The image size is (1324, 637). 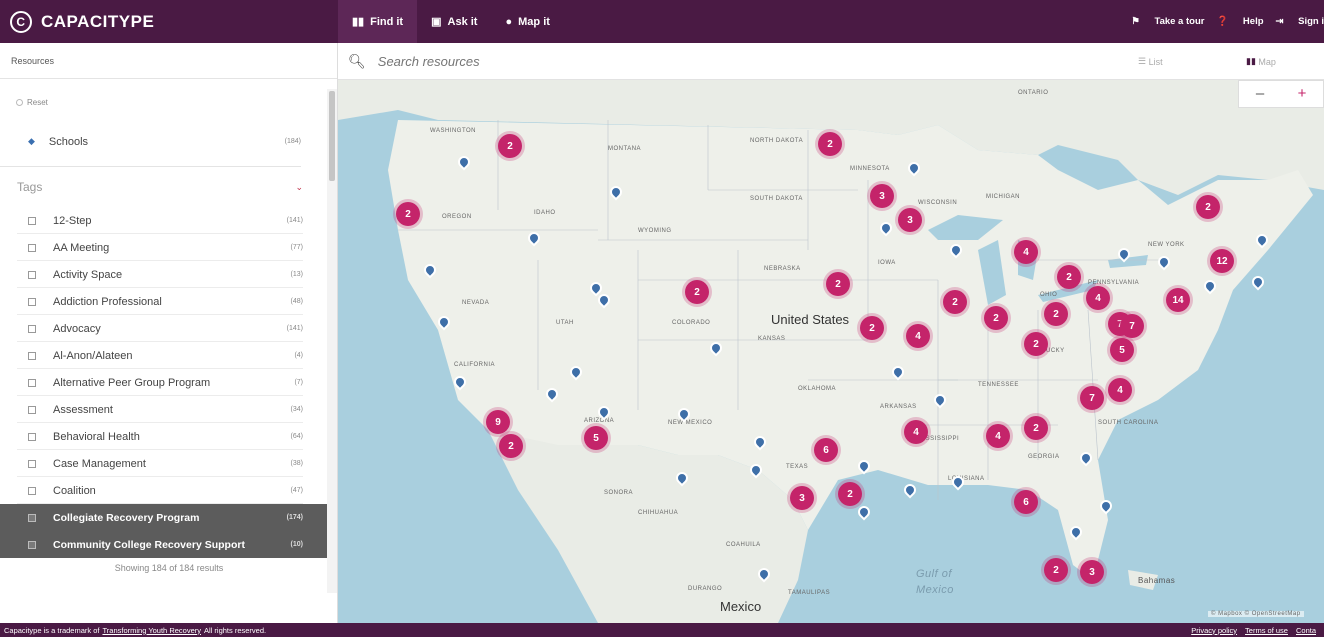 I want to click on tab-map-it: ● Map it, so click(x=527, y=21).